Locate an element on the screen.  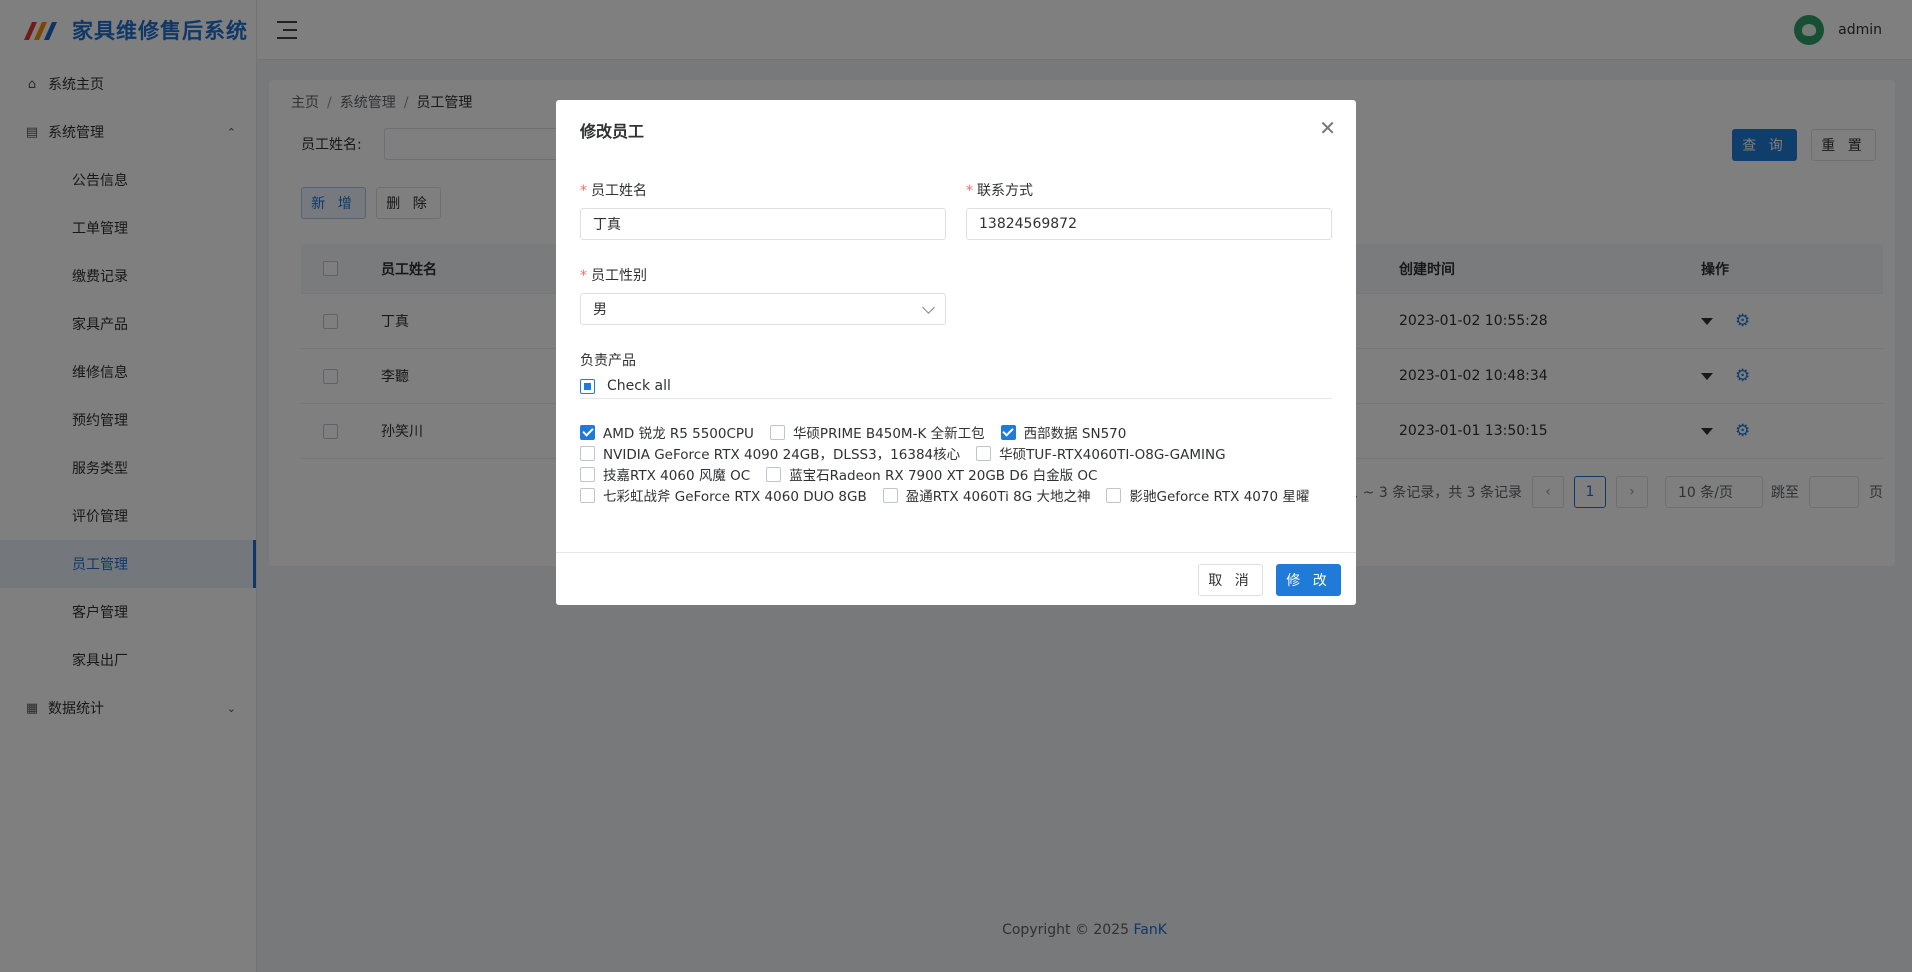
product-checkbox: 华硕TUF-RTX4060TI-O8G-GAMING is located at coordinates (1101, 453).